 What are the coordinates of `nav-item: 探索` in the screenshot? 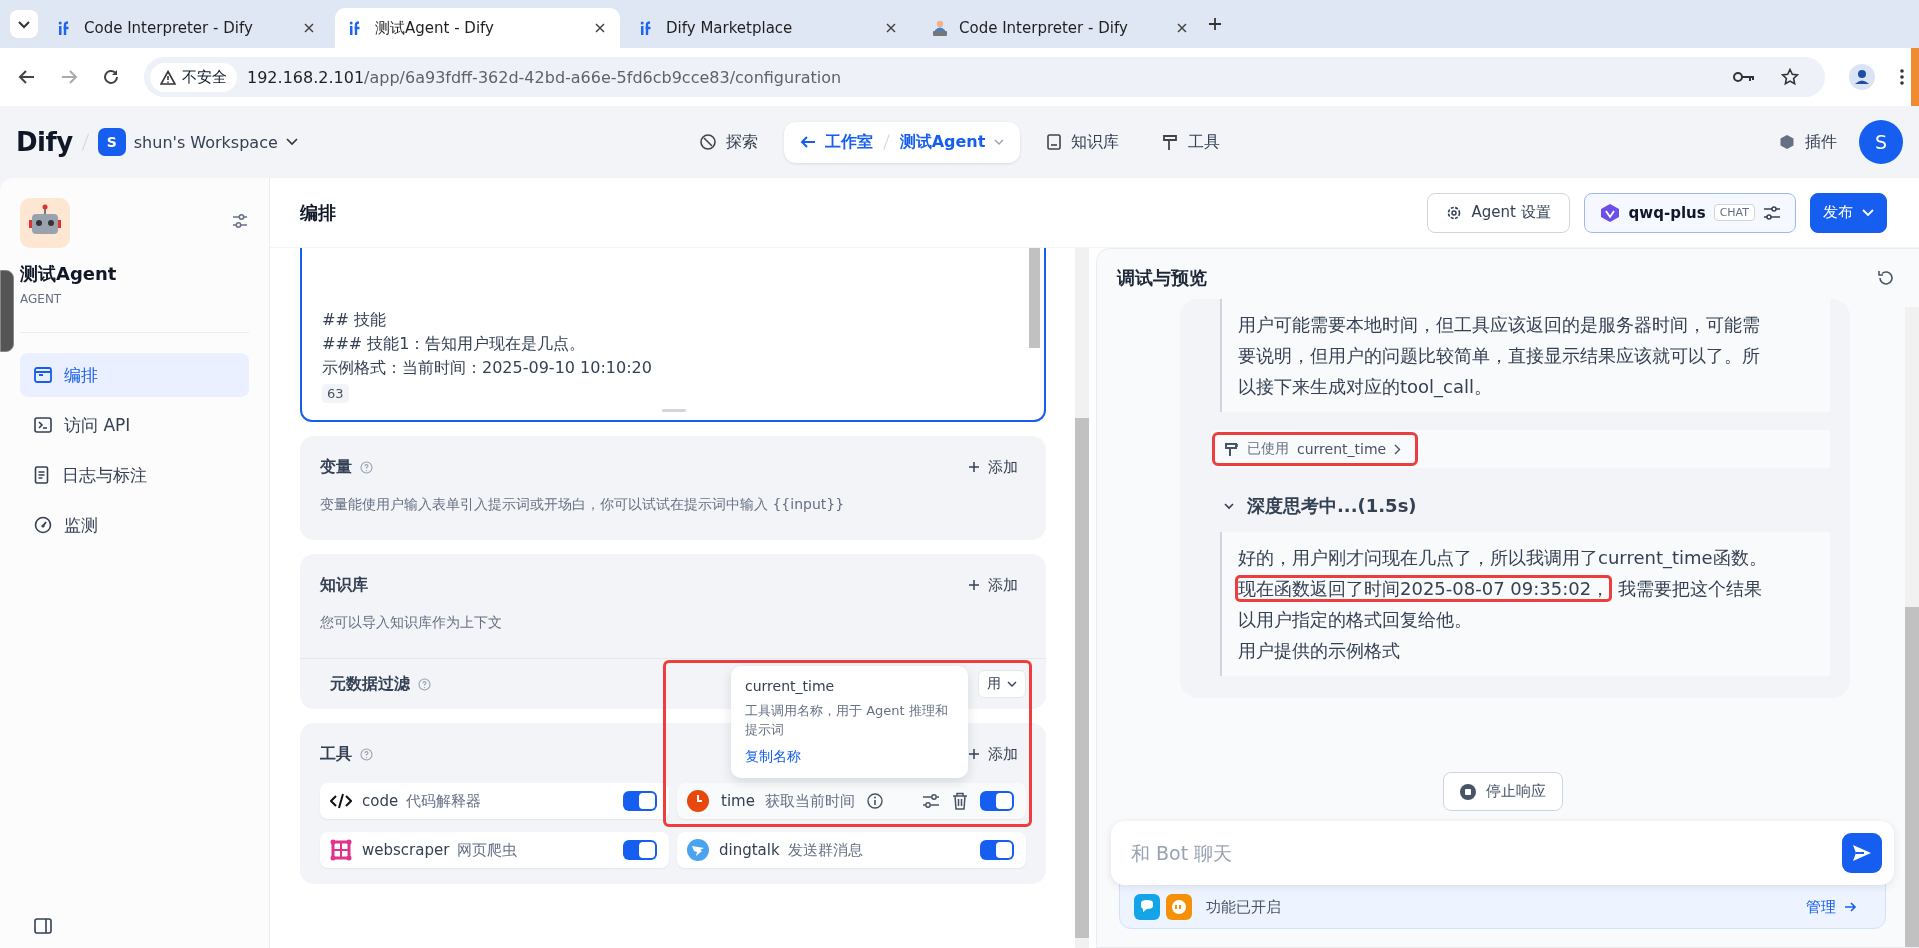 It's located at (728, 142).